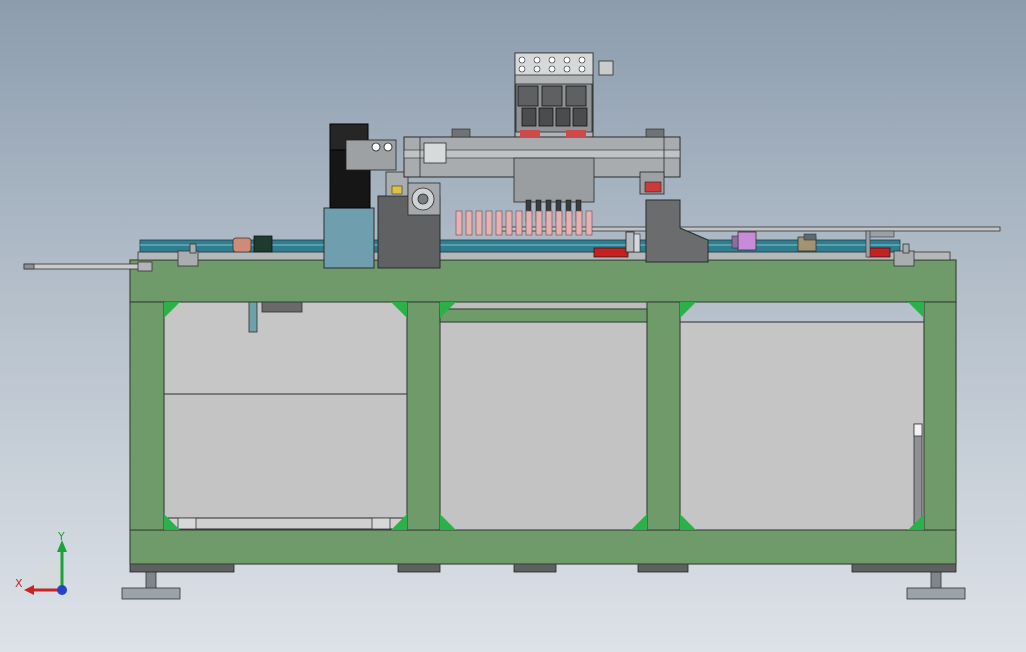 The width and height of the screenshot is (1026, 652). What do you see at coordinates (918, 476) in the screenshot?
I see `door-handle` at bounding box center [918, 476].